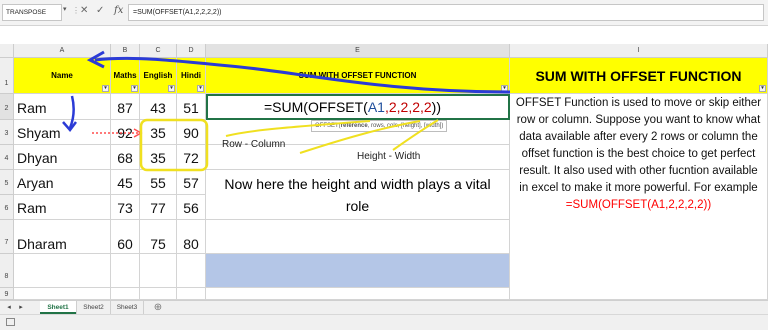 This screenshot has width=768, height=330. What do you see at coordinates (174, 145) in the screenshot?
I see `yellow-highlight-box` at bounding box center [174, 145].